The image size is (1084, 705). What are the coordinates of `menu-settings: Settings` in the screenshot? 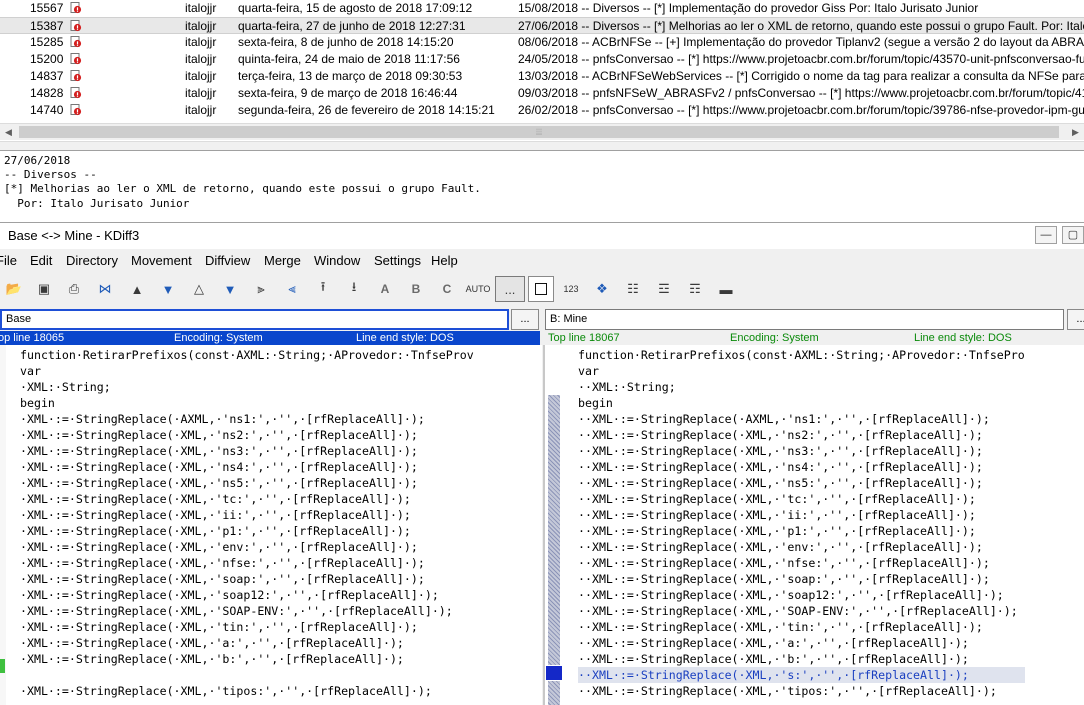 It's located at (397, 261).